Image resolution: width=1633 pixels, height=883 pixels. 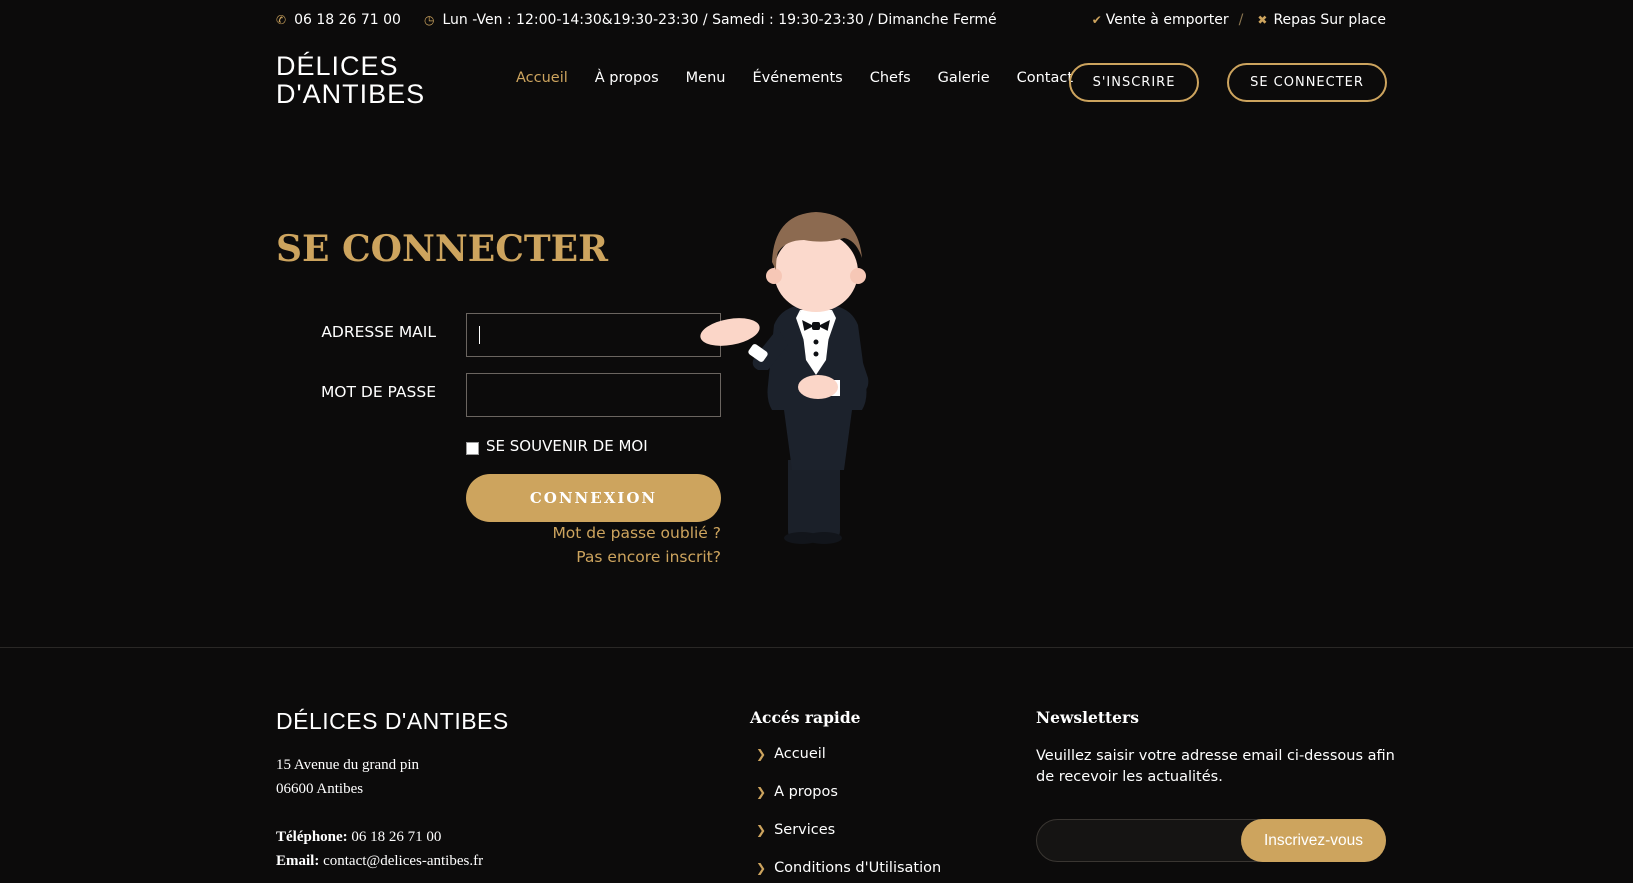 I want to click on footer-link-a-propos: ❯ A propos, so click(x=797, y=792).